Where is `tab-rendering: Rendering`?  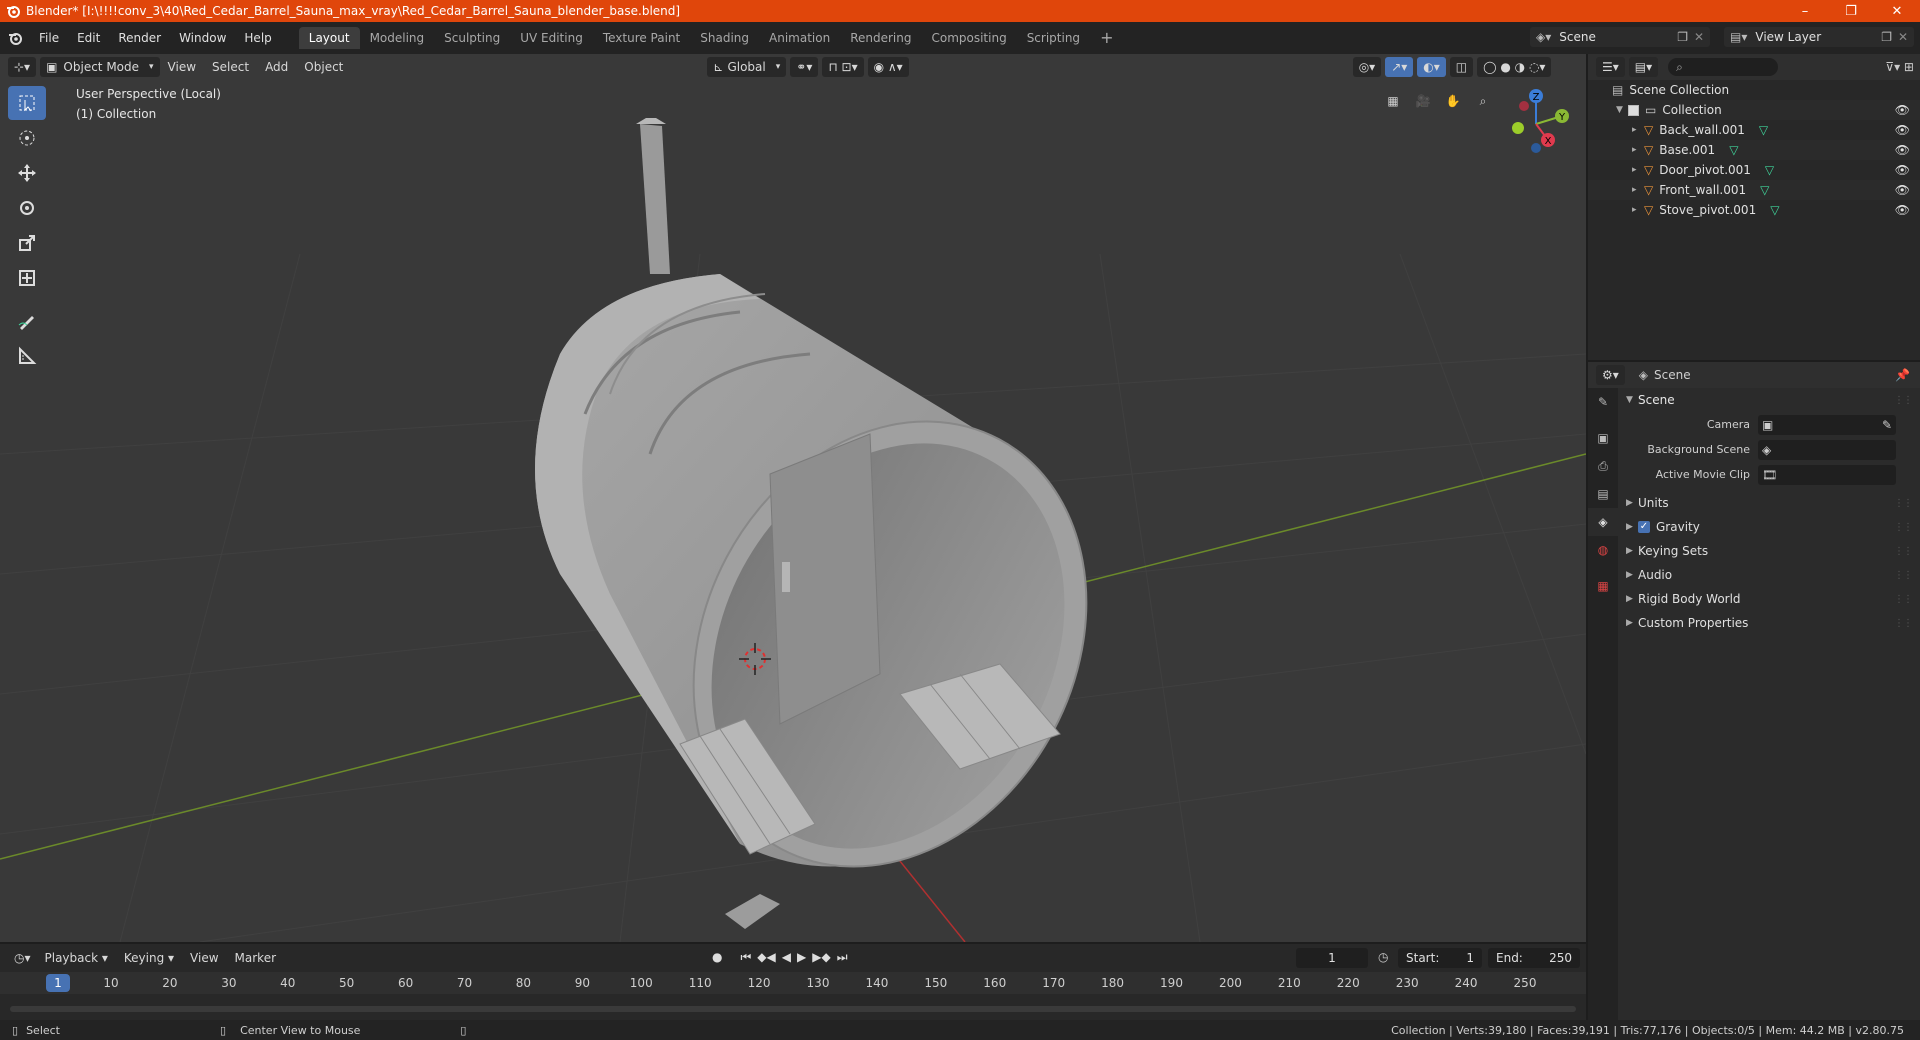 tab-rendering: Rendering is located at coordinates (880, 38).